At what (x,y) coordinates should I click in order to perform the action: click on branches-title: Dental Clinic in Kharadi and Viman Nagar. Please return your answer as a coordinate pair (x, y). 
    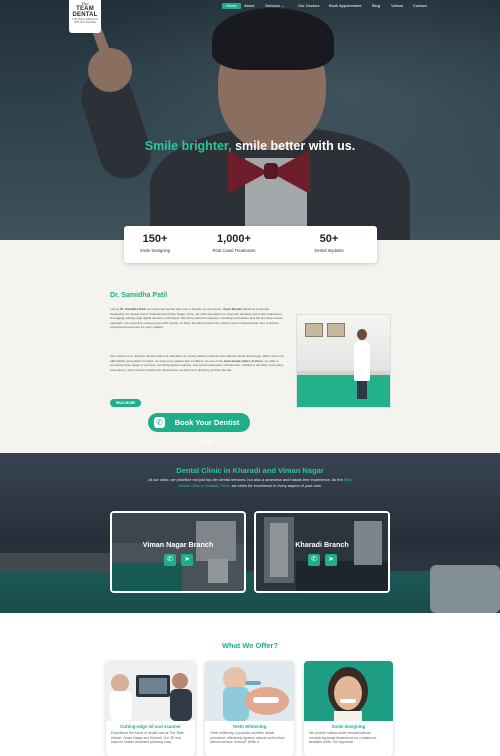
    Looking at the image, I should click on (250, 470).